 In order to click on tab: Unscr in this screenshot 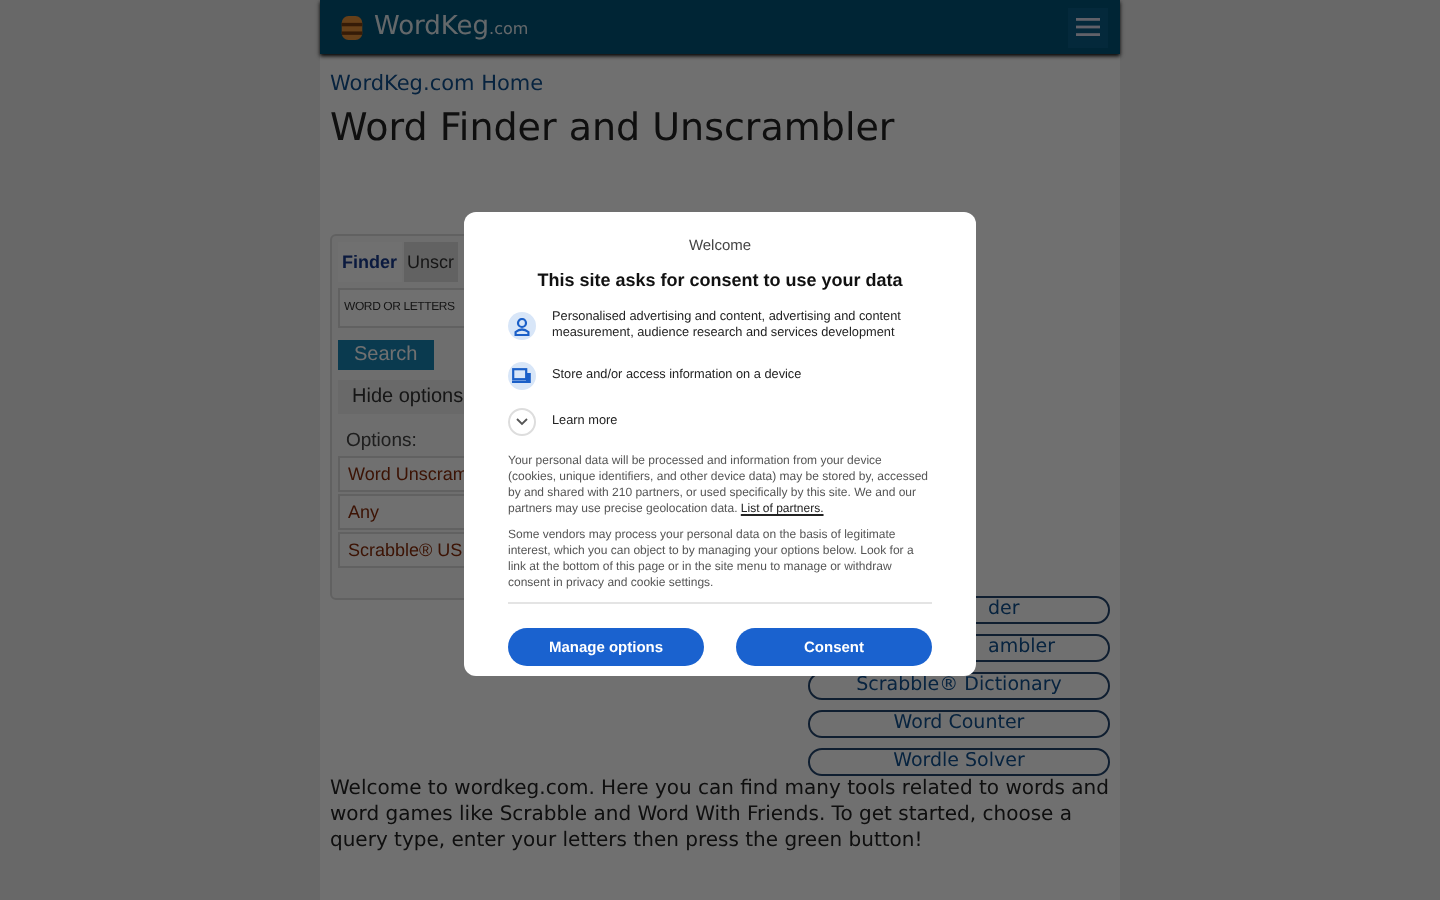, I will do `click(431, 262)`.